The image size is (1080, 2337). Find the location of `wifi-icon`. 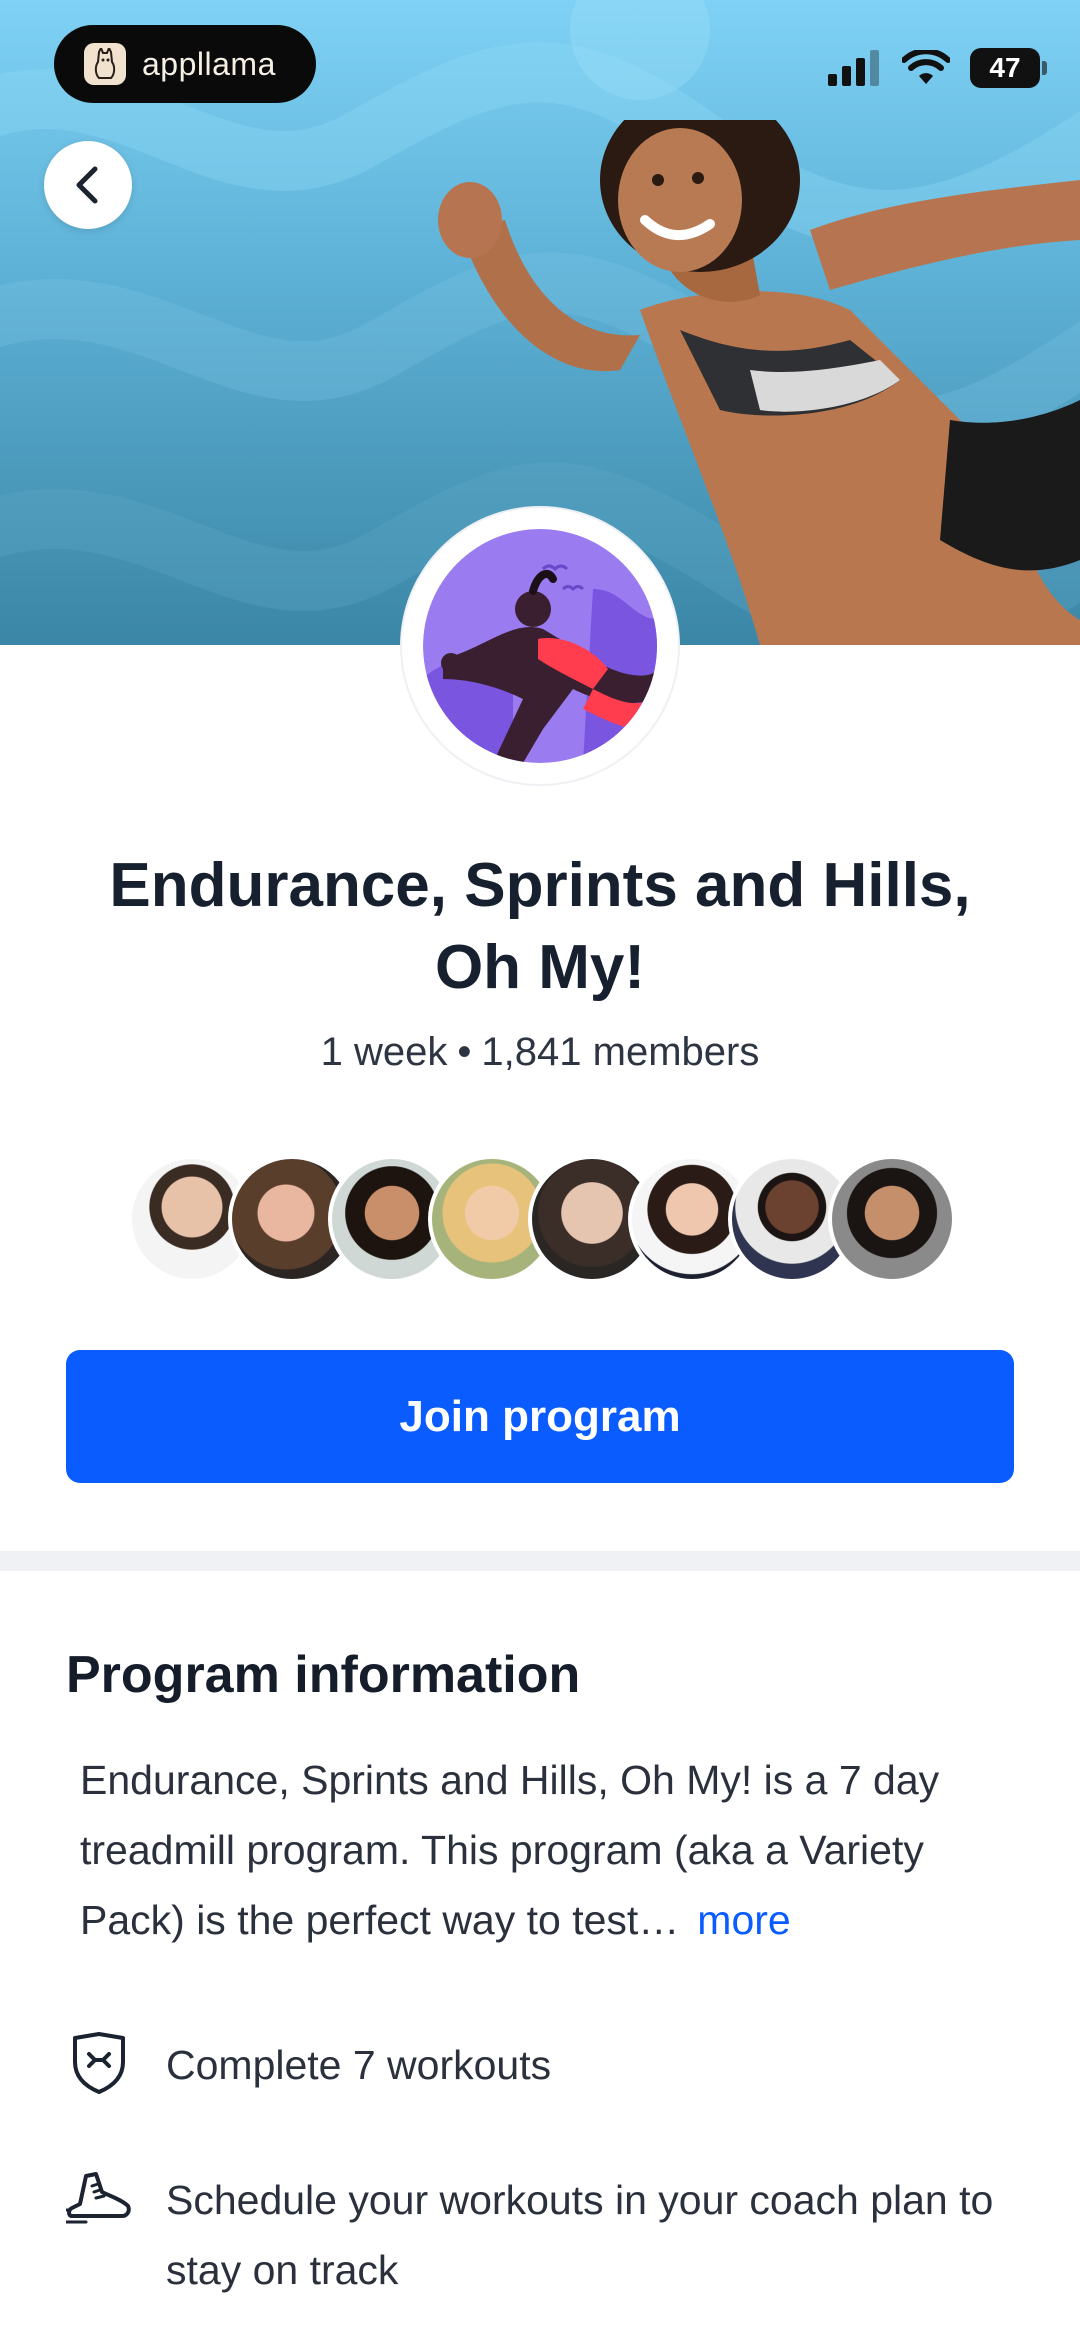

wifi-icon is located at coordinates (926, 67).